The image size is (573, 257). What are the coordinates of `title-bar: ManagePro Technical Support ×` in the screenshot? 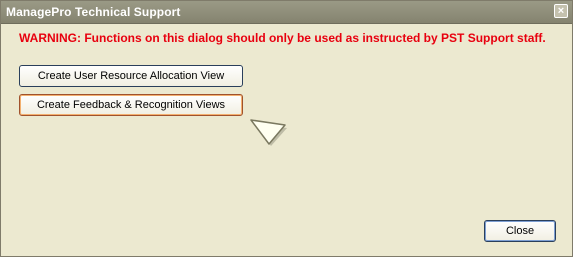 It's located at (286, 12).